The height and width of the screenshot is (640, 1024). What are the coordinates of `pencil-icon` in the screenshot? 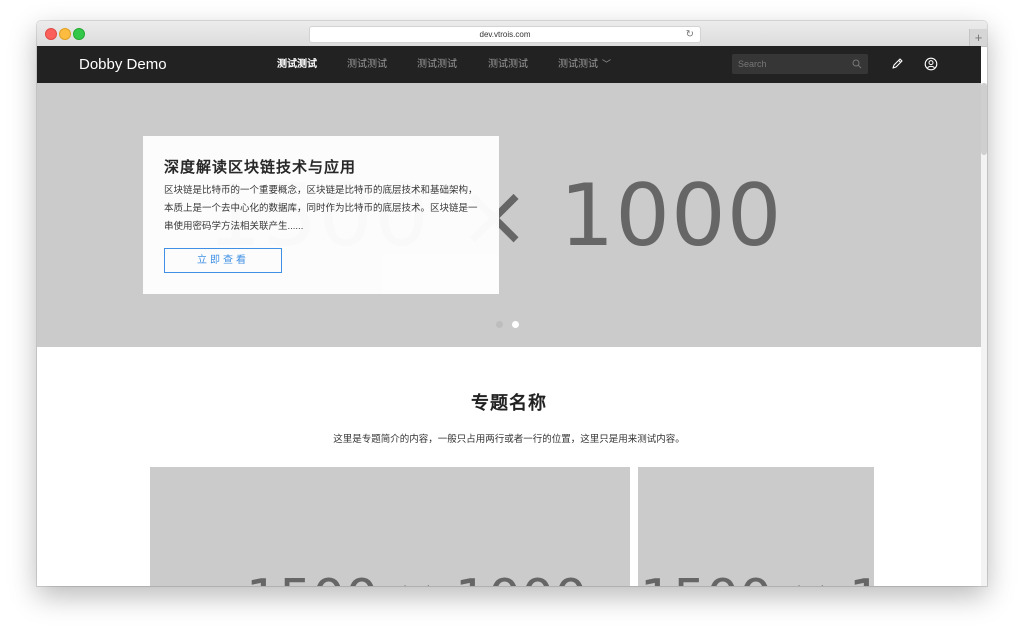 It's located at (897, 64).